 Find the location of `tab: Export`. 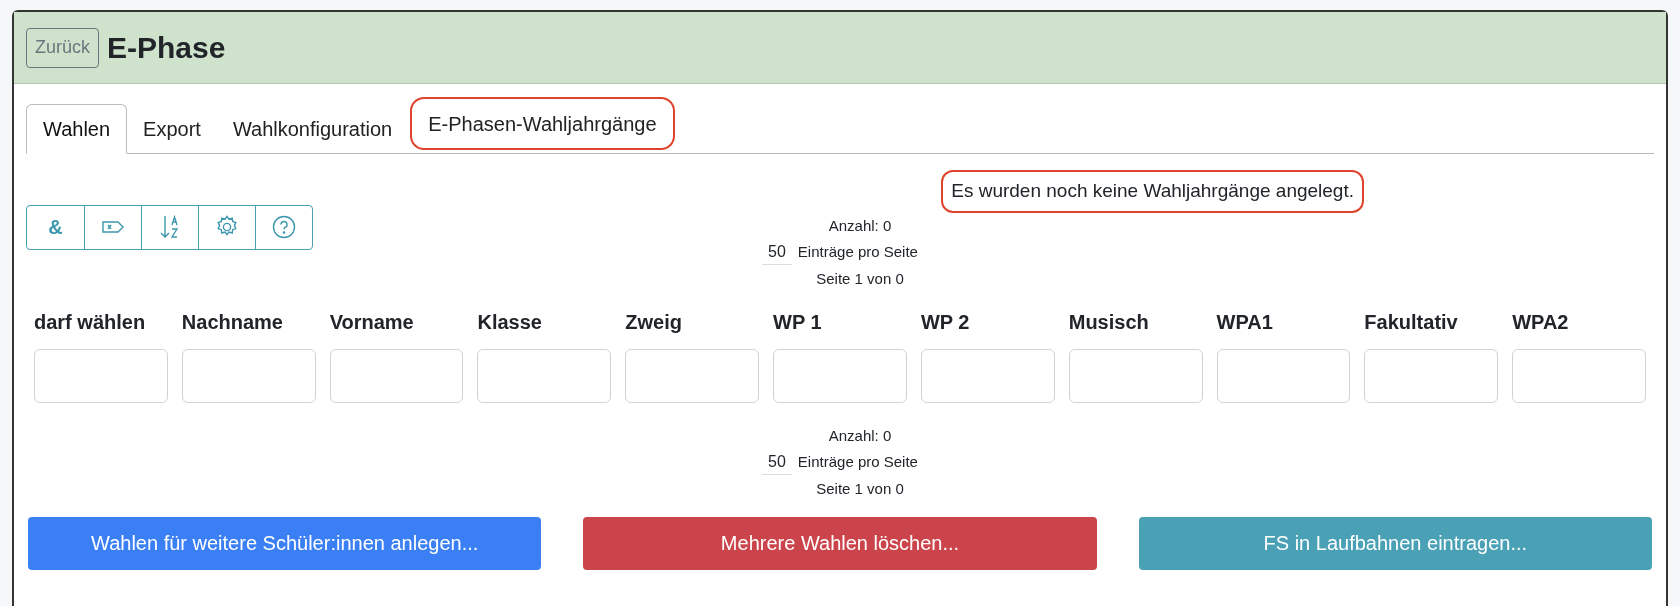

tab: Export is located at coordinates (172, 128).